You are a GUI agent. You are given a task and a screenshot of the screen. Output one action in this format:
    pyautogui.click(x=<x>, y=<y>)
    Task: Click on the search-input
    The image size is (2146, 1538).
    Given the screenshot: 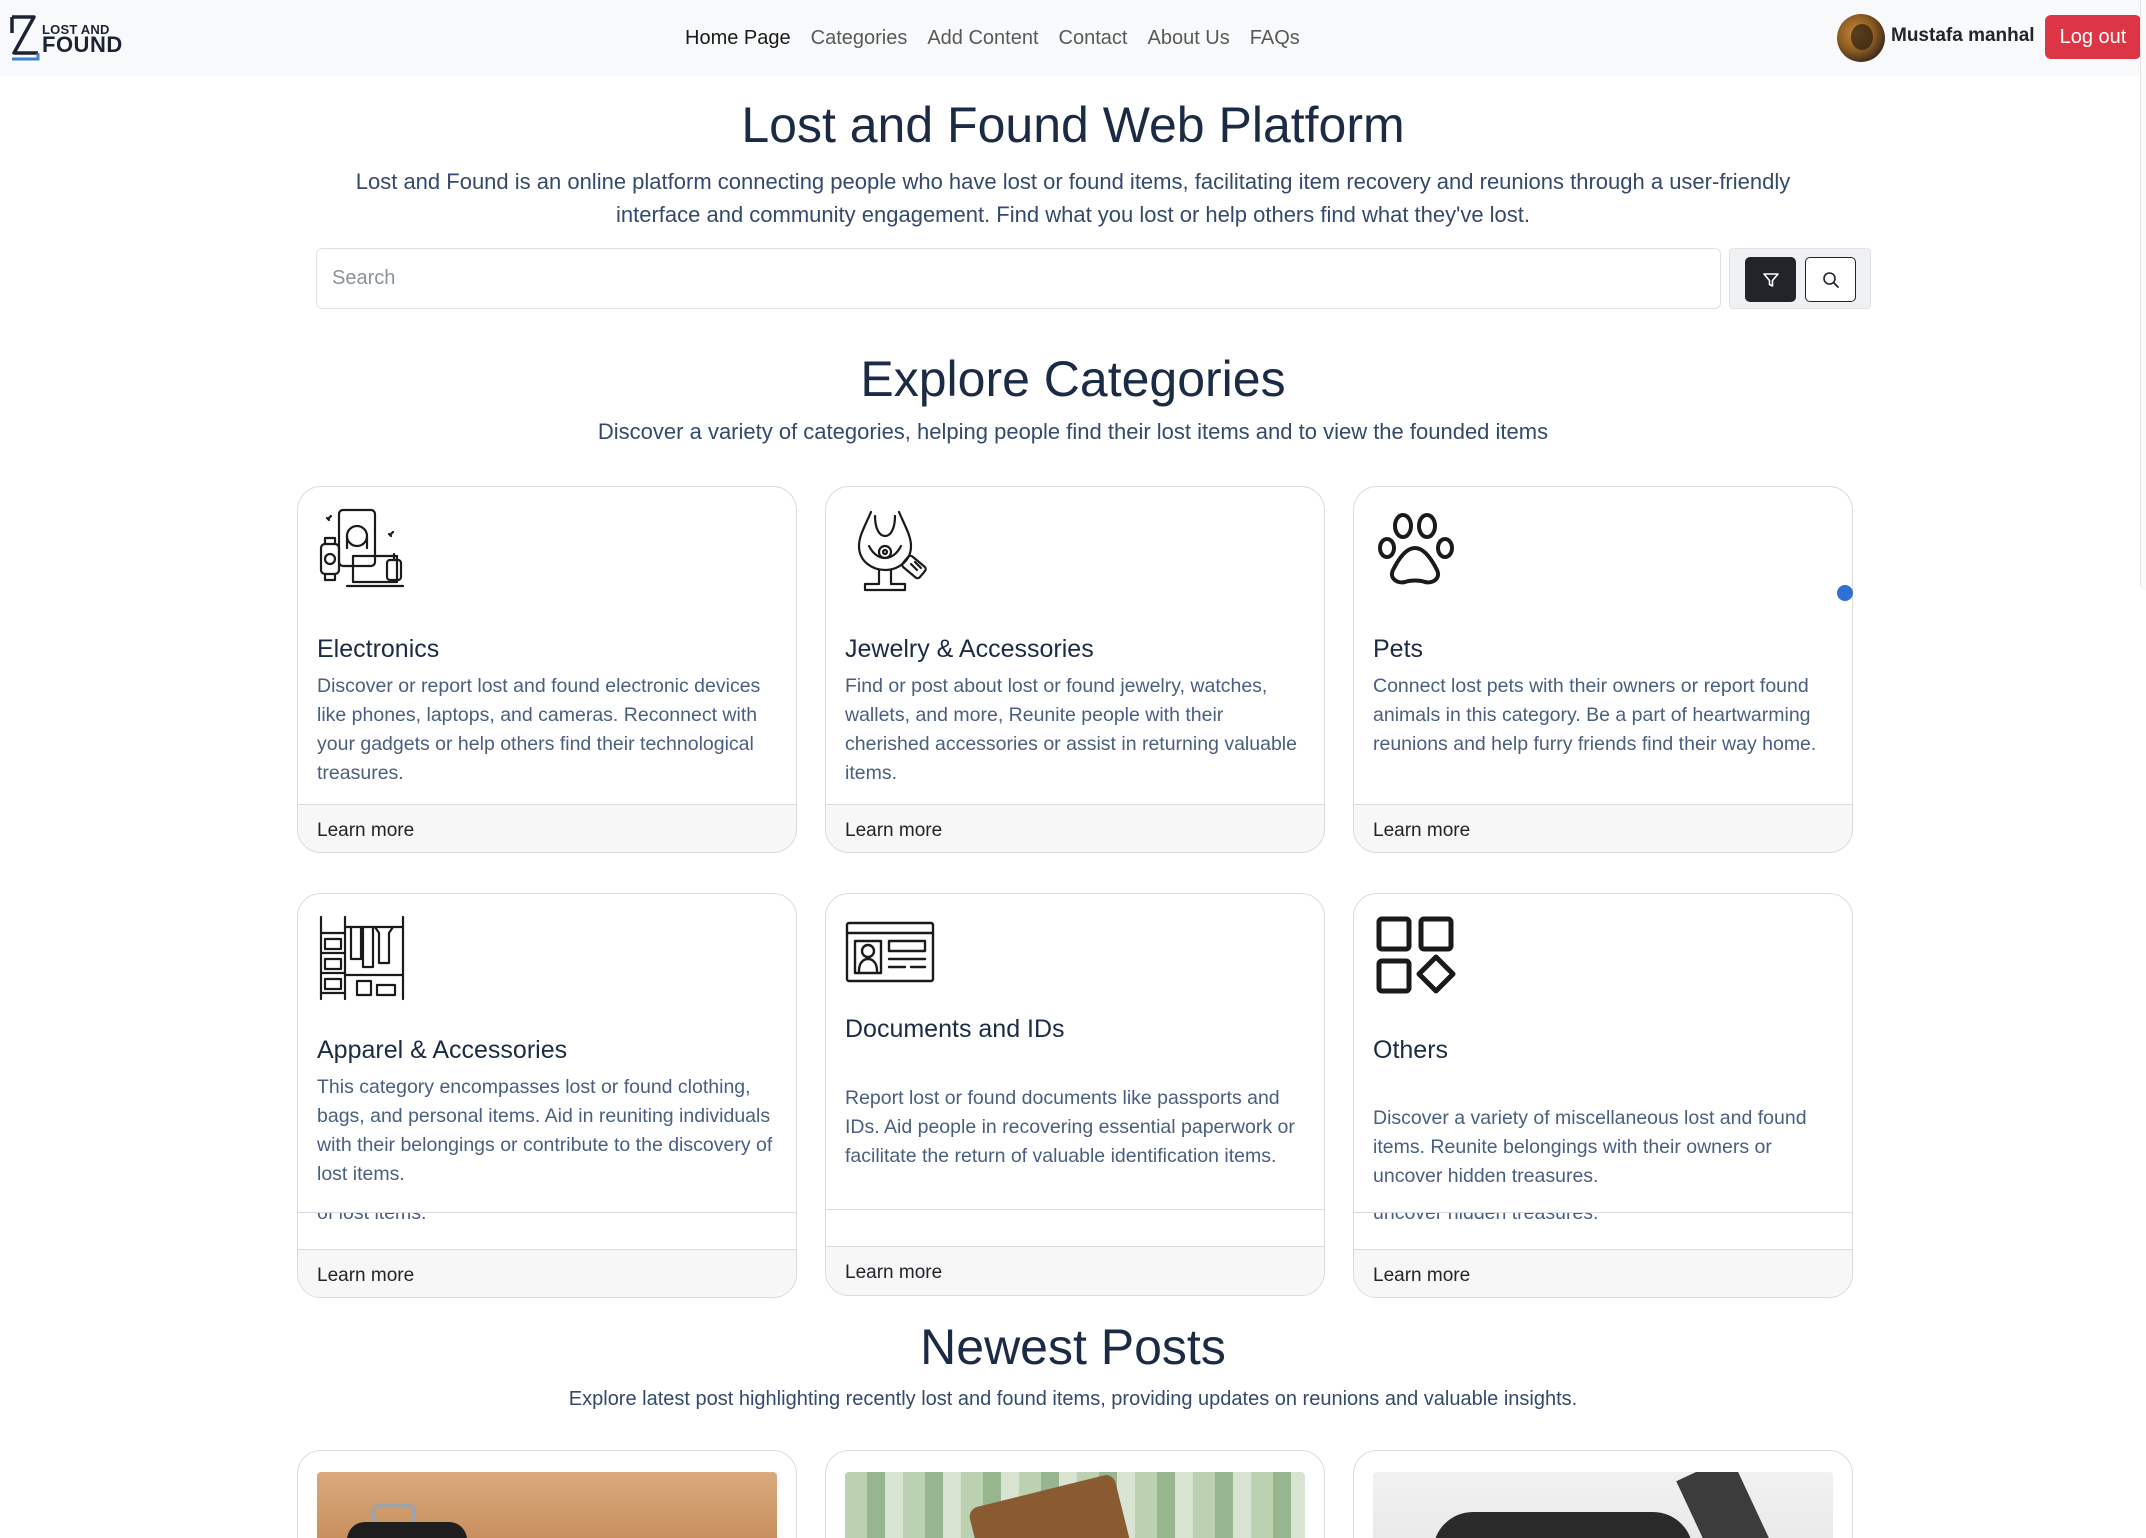 What is the action you would take?
    pyautogui.click(x=1018, y=278)
    